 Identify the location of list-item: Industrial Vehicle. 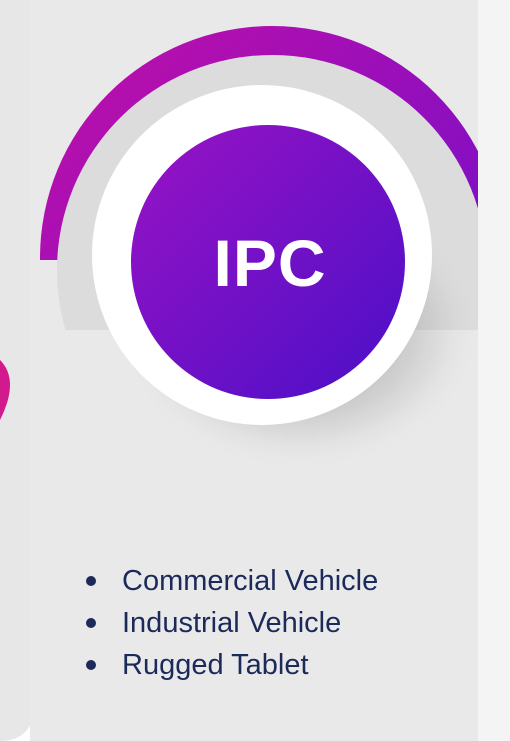
(229, 623).